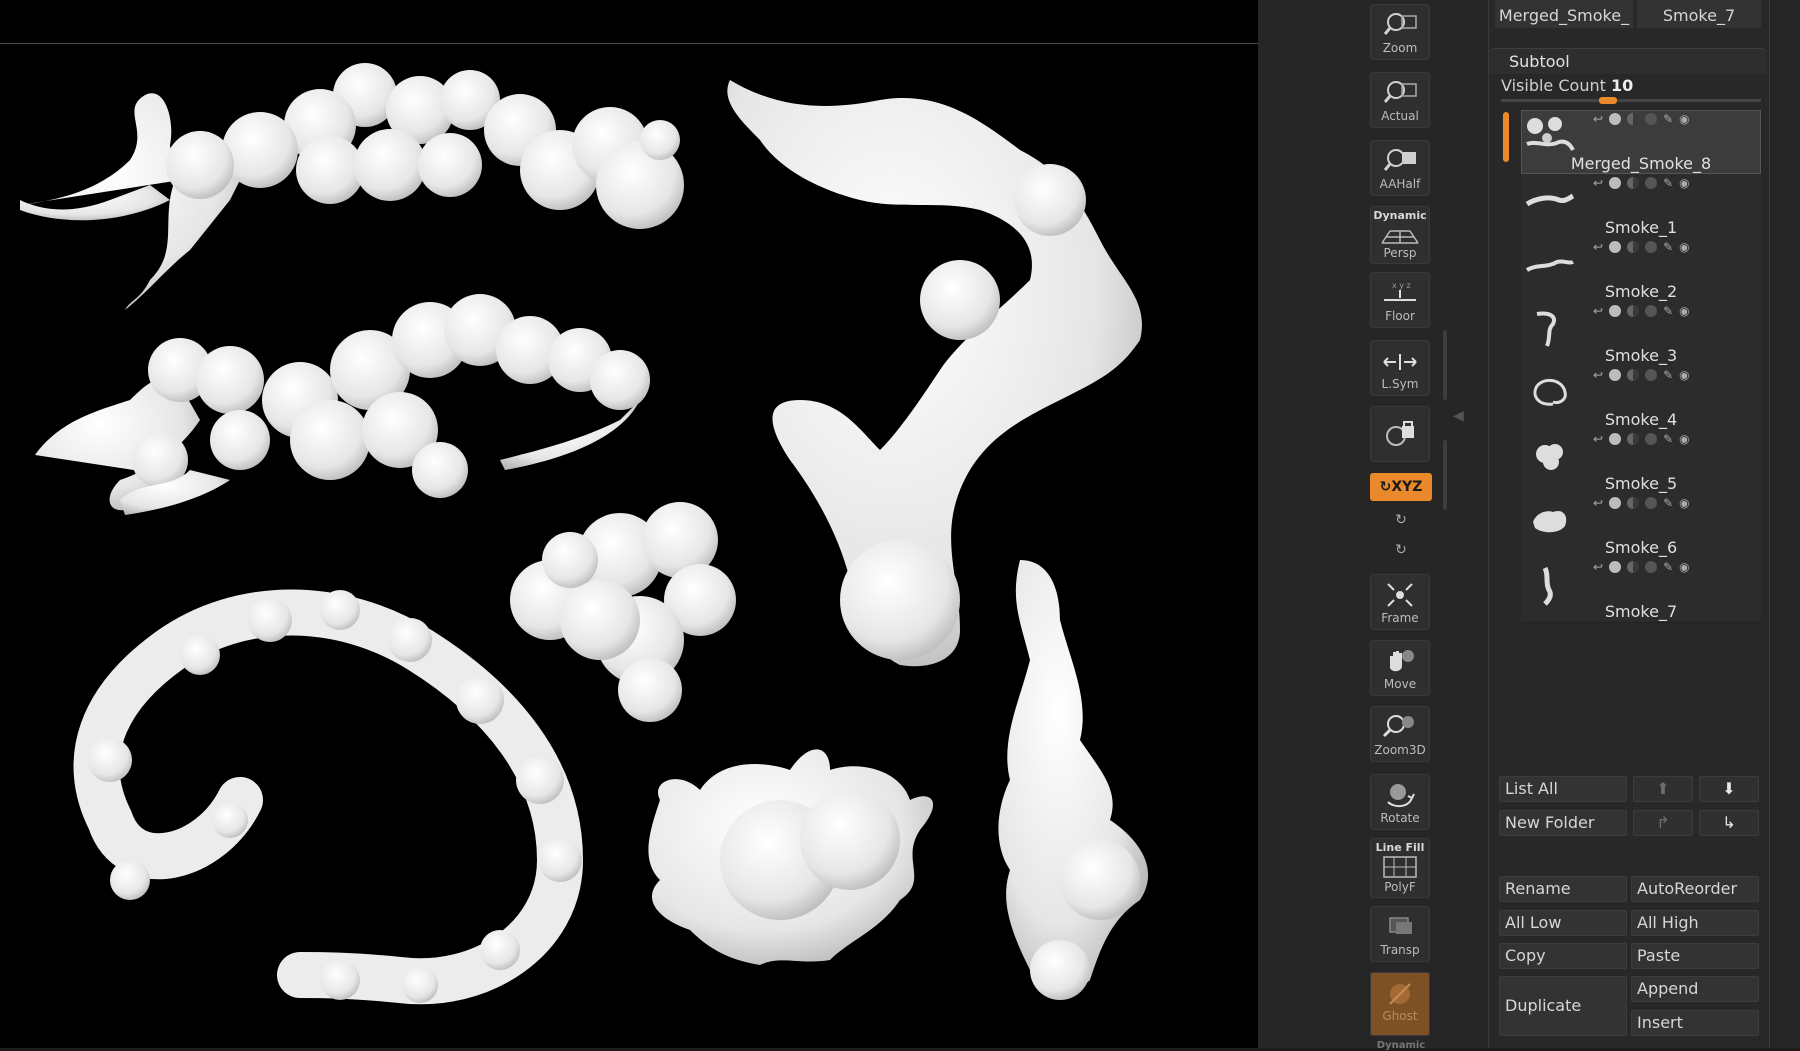 The image size is (1800, 1051). I want to click on z-rotate-icon: ↻, so click(1401, 553).